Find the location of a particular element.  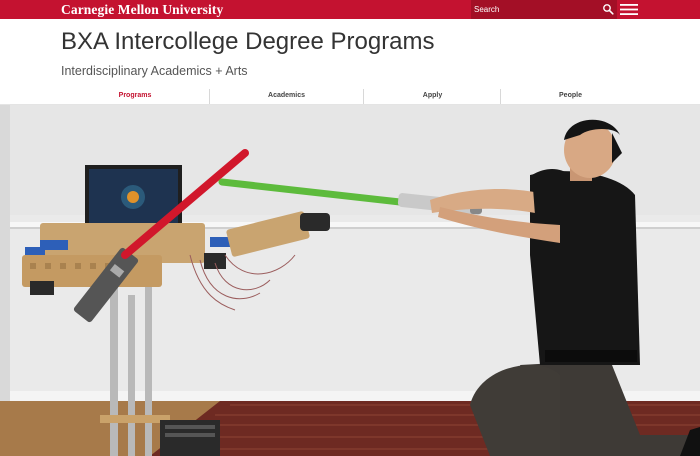

university-logo: Carnegie Mellon University is located at coordinates (142, 10).